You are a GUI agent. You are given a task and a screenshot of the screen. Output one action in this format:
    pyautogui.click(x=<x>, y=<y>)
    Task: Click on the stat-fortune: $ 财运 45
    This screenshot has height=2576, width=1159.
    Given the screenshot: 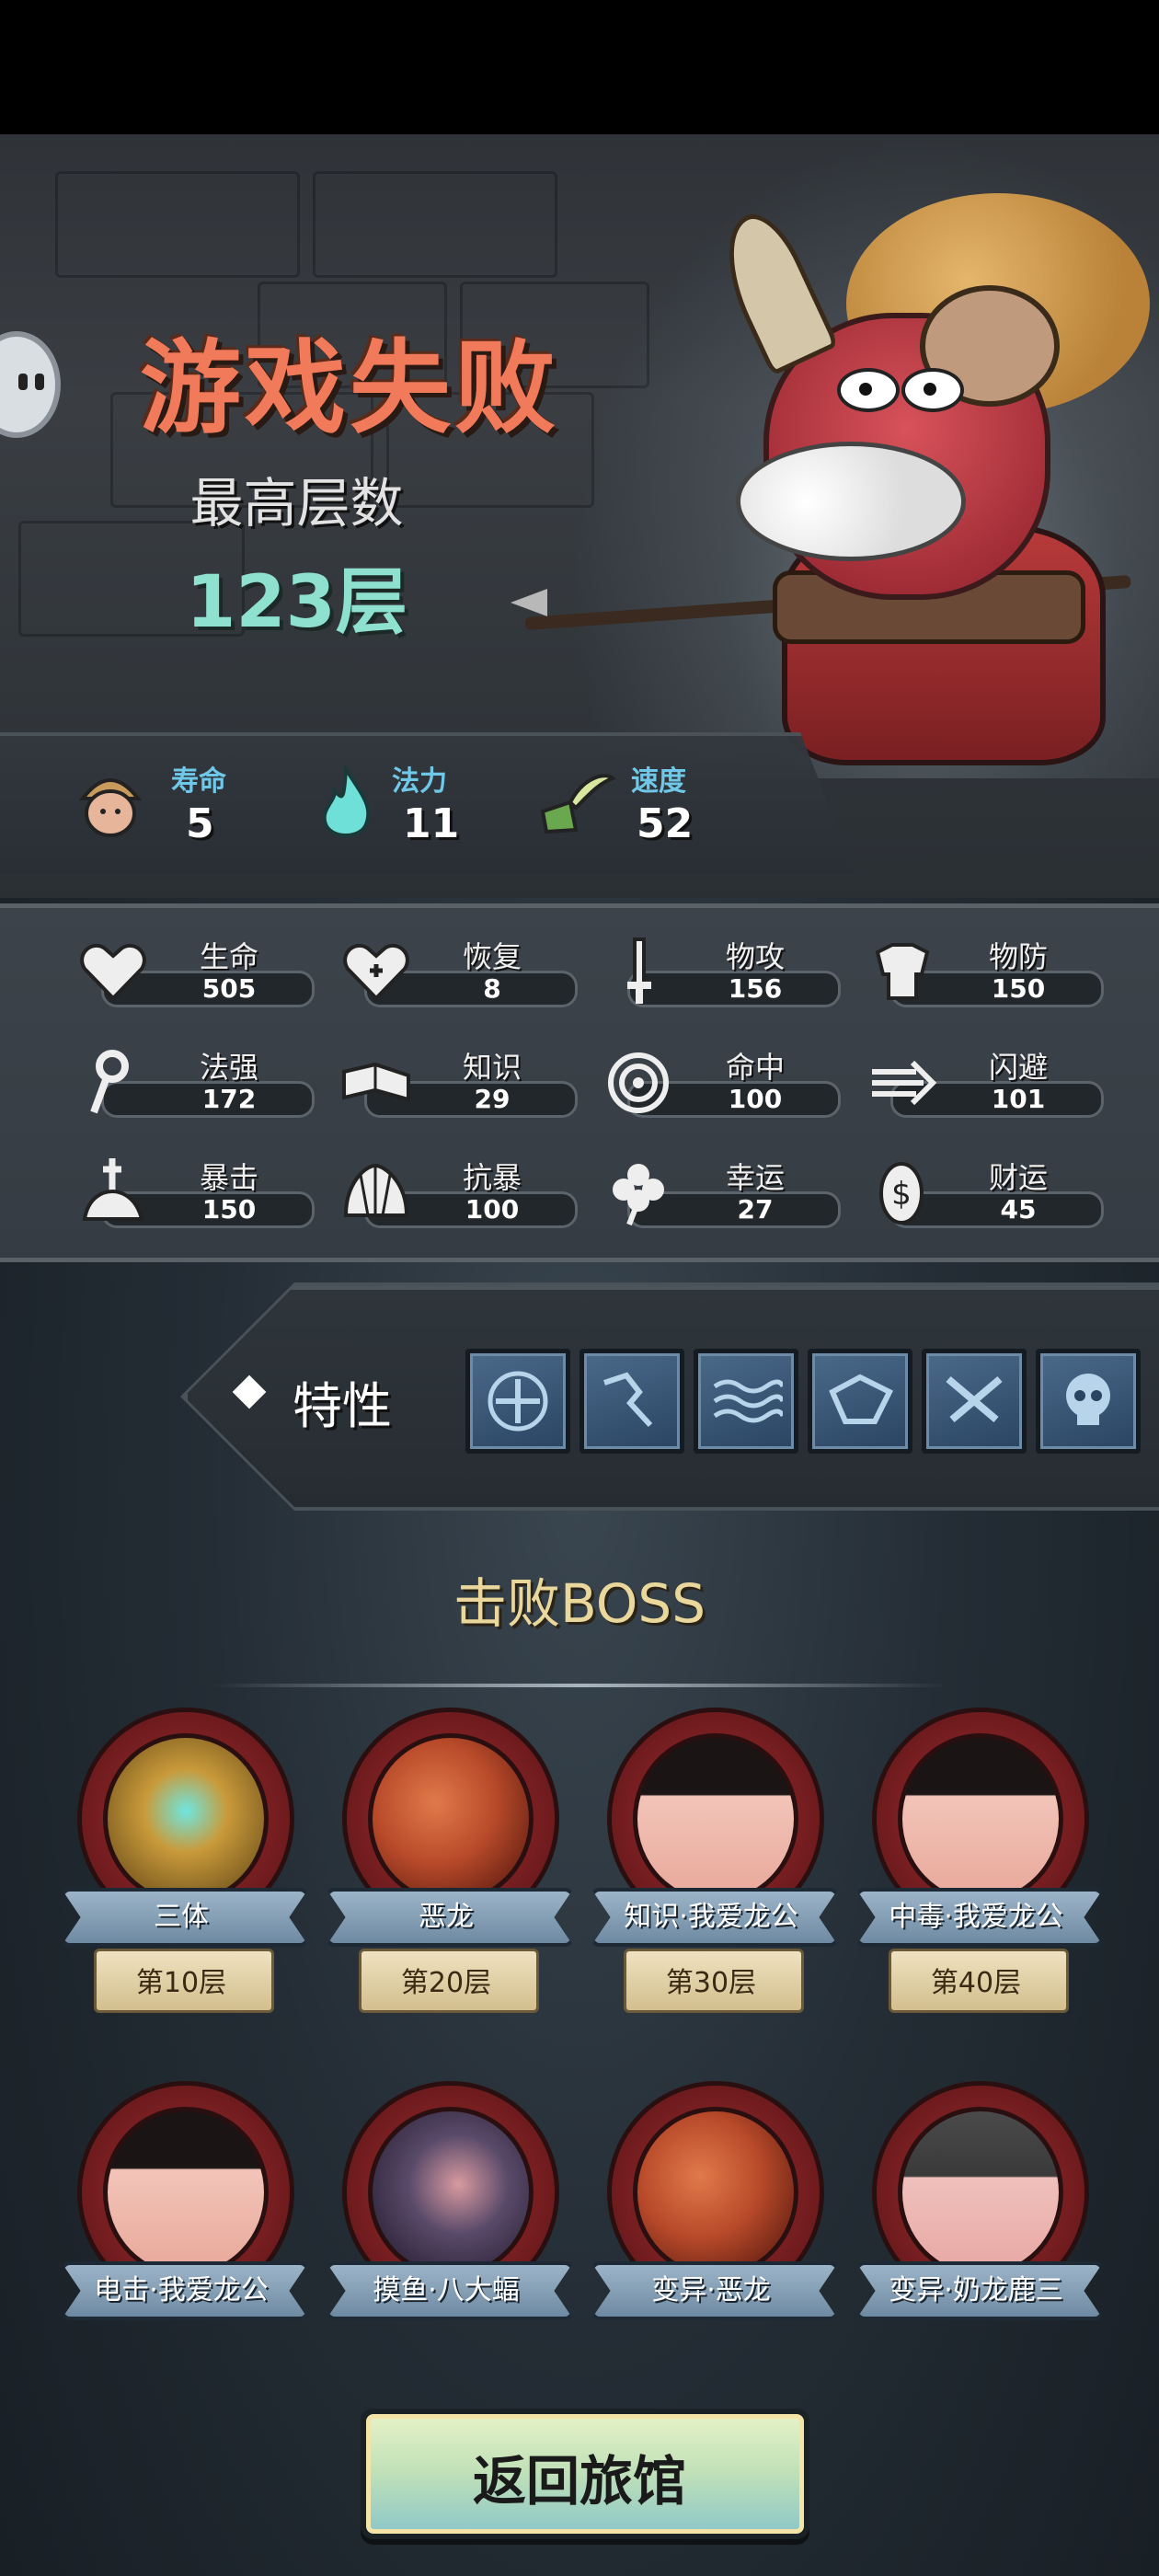 What is the action you would take?
    pyautogui.click(x=984, y=1196)
    